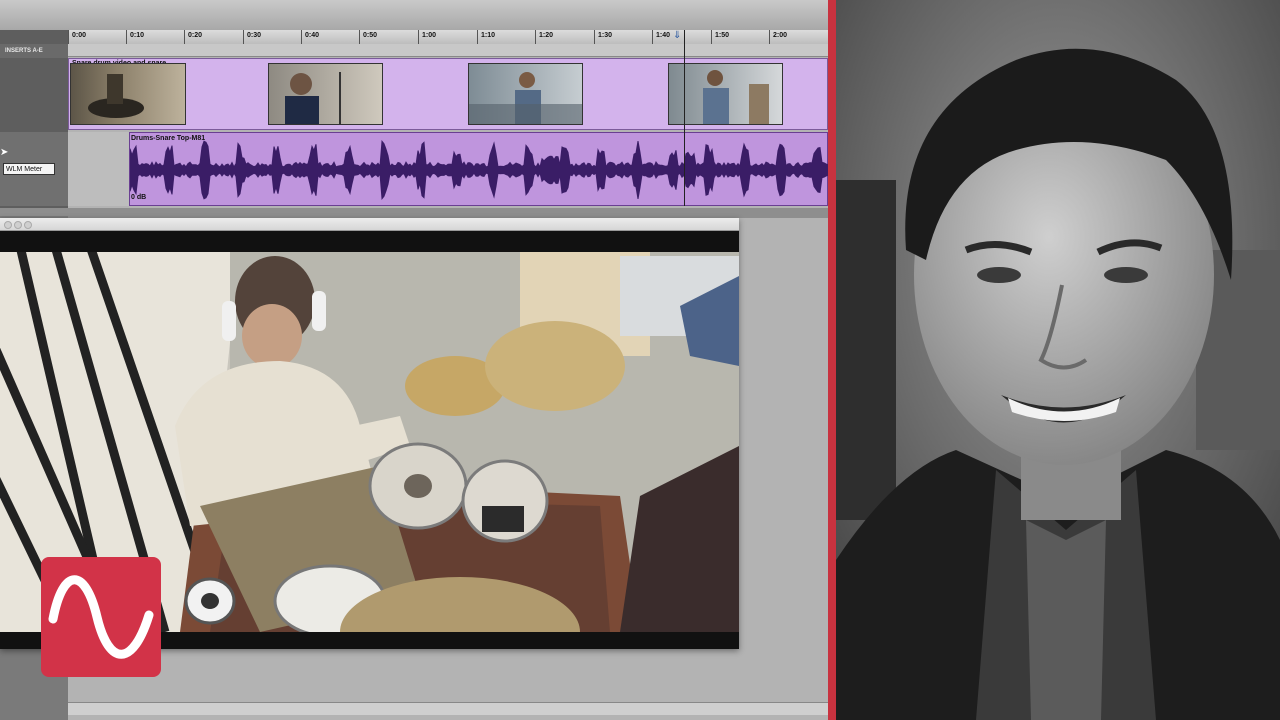 Image resolution: width=1280 pixels, height=720 pixels. I want to click on audio-track-empty-area, so click(99, 169).